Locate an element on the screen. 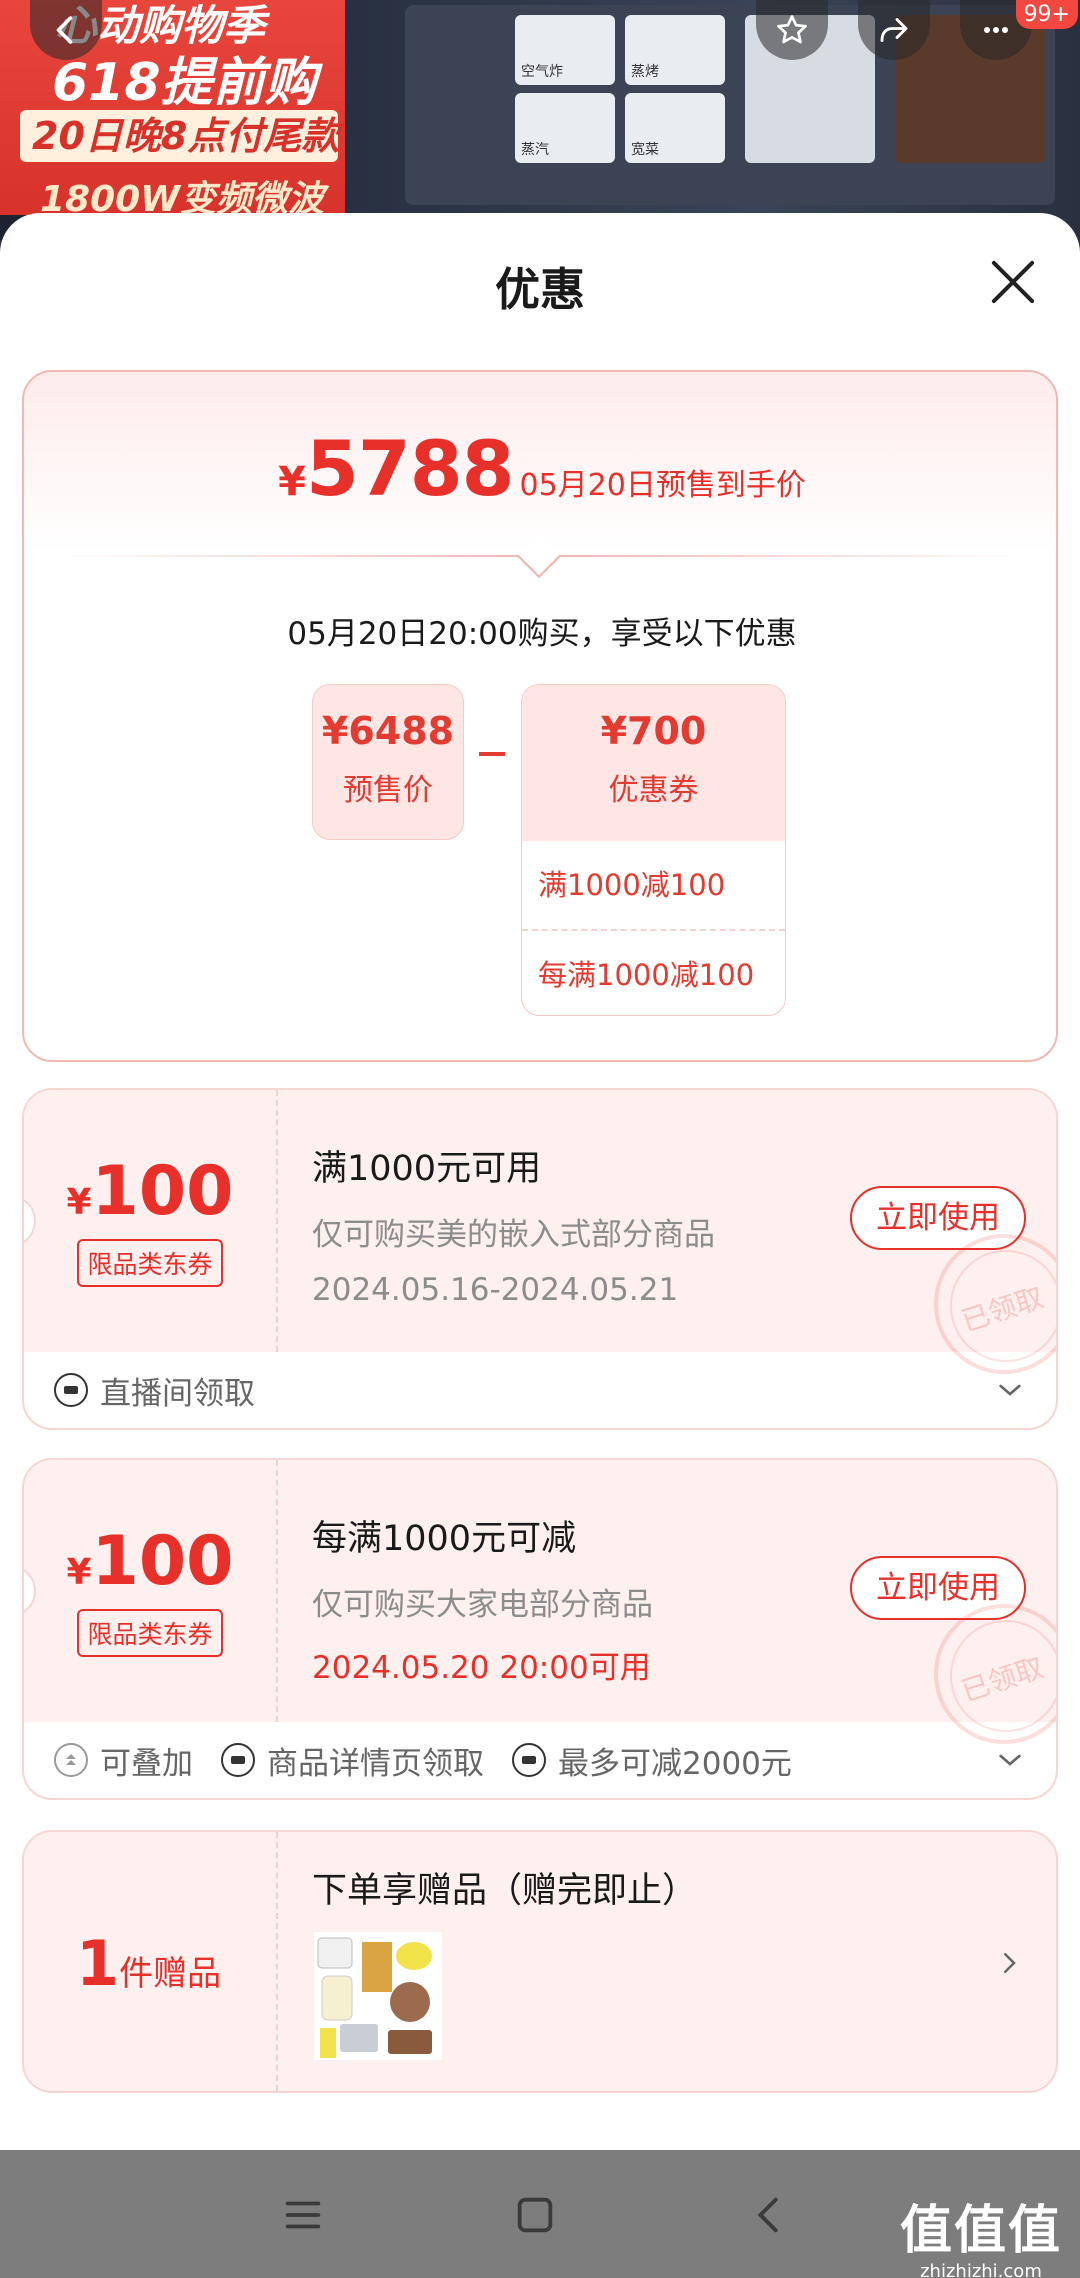 This screenshot has height=2278, width=1080. menu-icon is located at coordinates (303, 2215).